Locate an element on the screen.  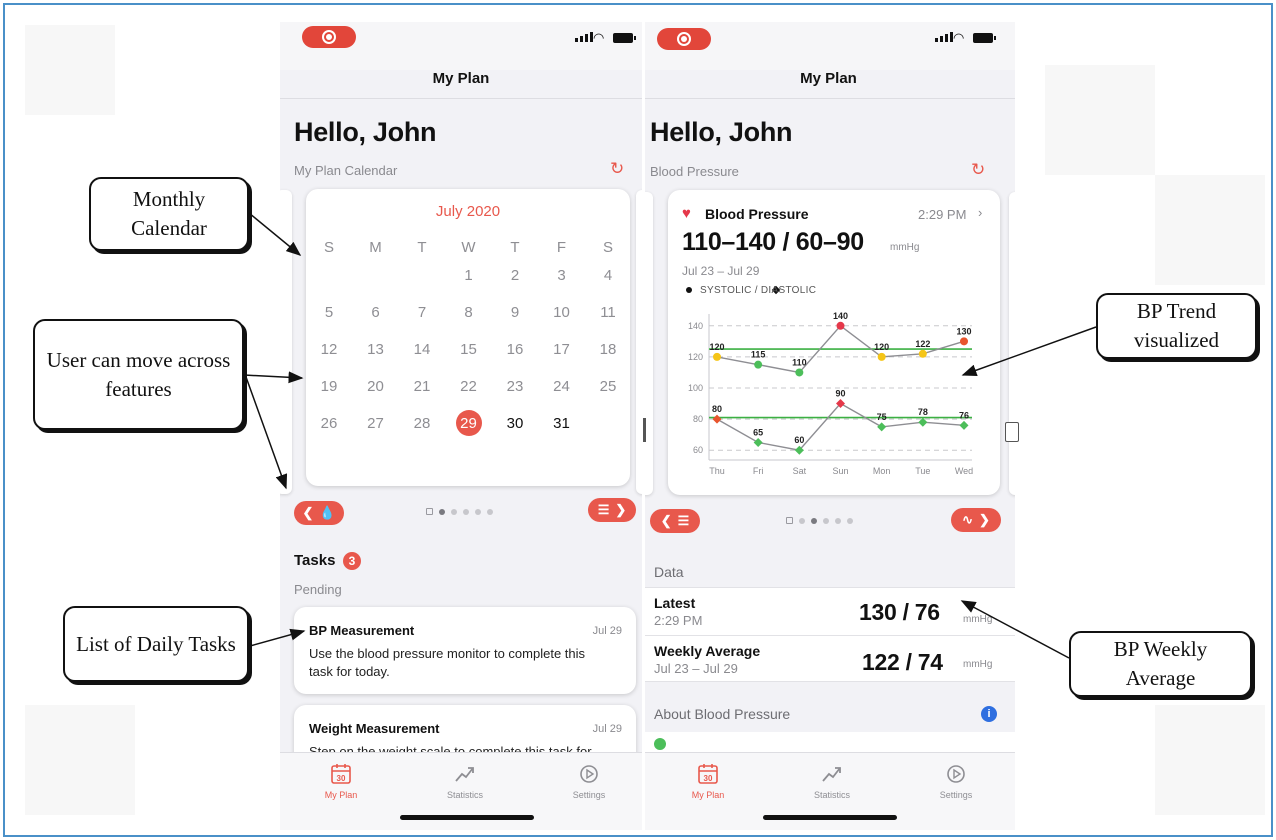
arrow-to-bp-average is located at coordinates (1015, 629).